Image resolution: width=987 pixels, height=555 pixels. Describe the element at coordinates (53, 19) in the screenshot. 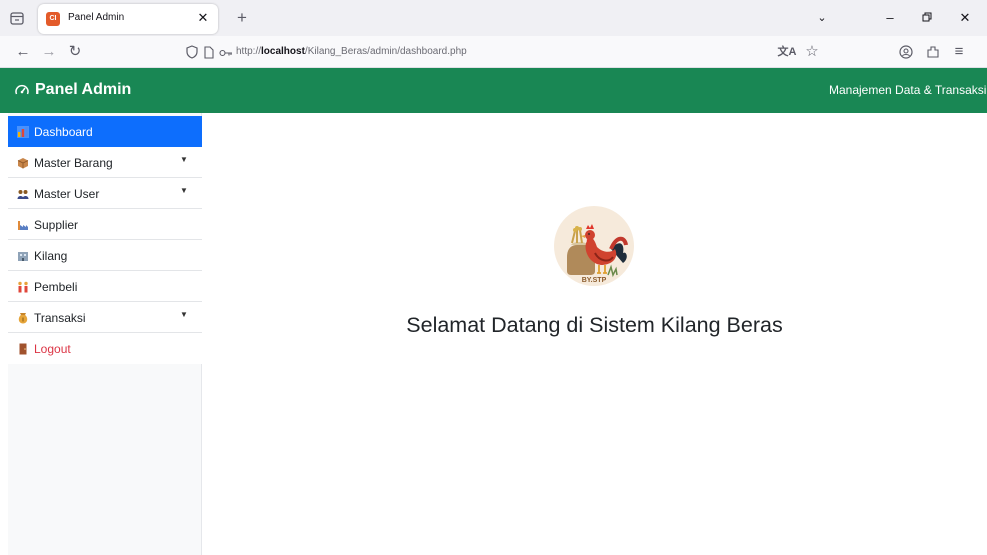

I see `favicon-icon: CI` at that location.